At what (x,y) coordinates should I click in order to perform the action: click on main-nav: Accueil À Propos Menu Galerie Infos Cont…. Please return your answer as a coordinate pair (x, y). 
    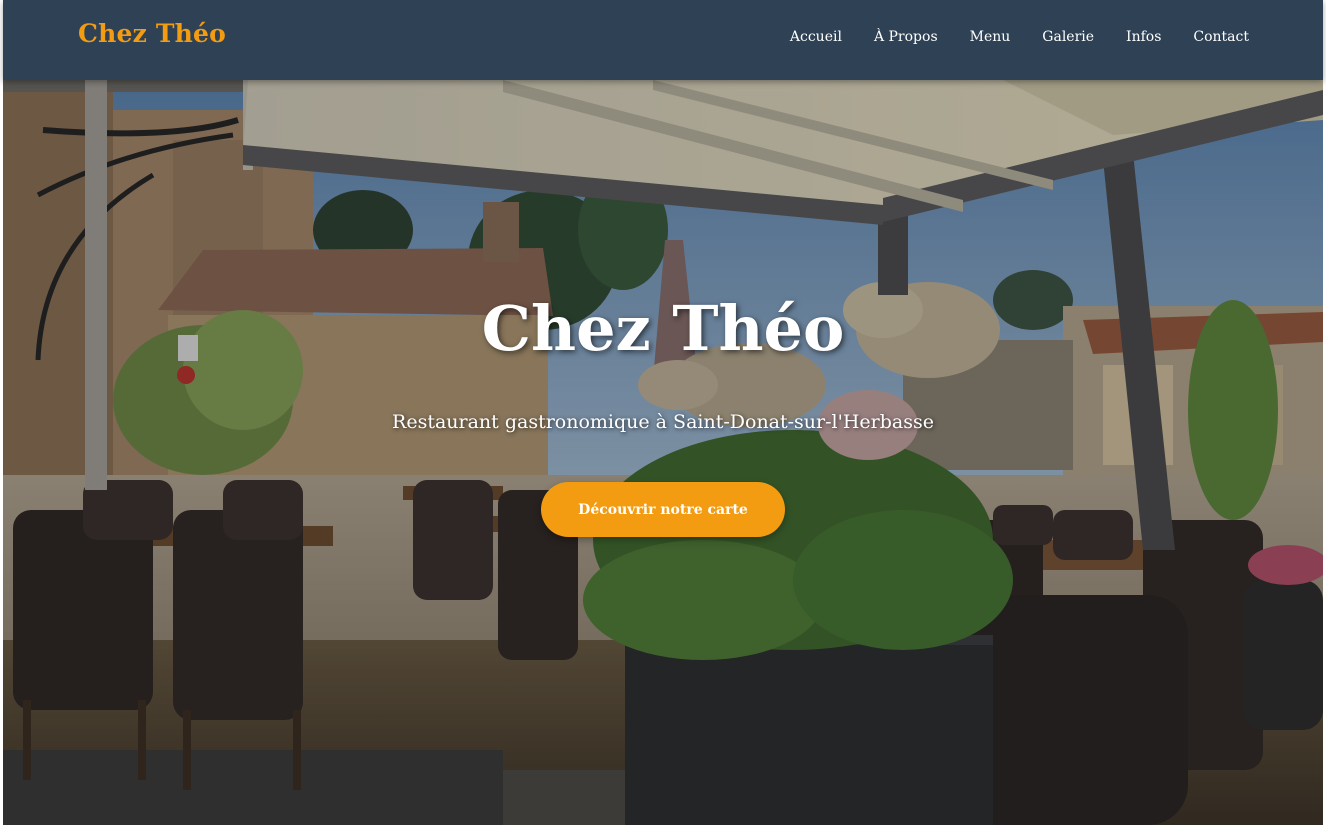
    Looking at the image, I should click on (1003, 37).